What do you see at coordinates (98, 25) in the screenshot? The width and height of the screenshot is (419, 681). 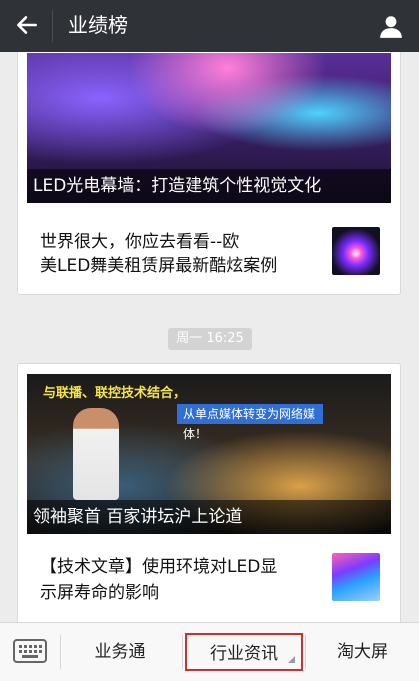 I see `page-title: 业绩榜` at bounding box center [98, 25].